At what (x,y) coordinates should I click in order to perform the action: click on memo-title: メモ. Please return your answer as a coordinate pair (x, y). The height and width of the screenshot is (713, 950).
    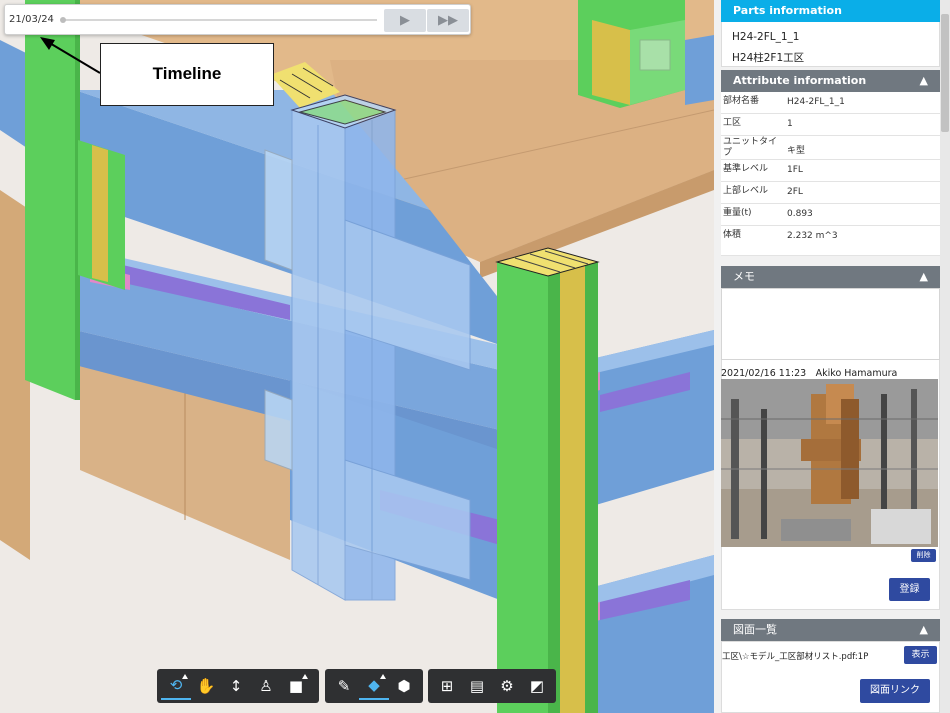
    Looking at the image, I should click on (744, 276).